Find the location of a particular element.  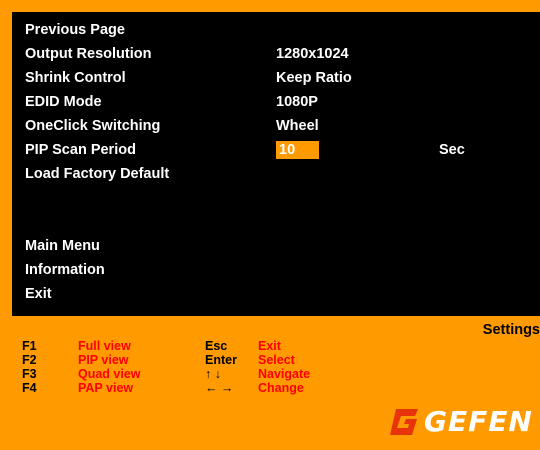

menu-item-label: PIP Scan Period is located at coordinates (80, 150).